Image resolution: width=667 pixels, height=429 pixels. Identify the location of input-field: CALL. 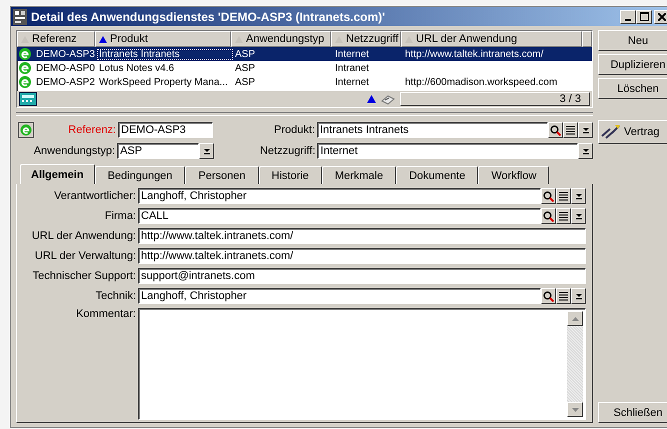
(339, 216).